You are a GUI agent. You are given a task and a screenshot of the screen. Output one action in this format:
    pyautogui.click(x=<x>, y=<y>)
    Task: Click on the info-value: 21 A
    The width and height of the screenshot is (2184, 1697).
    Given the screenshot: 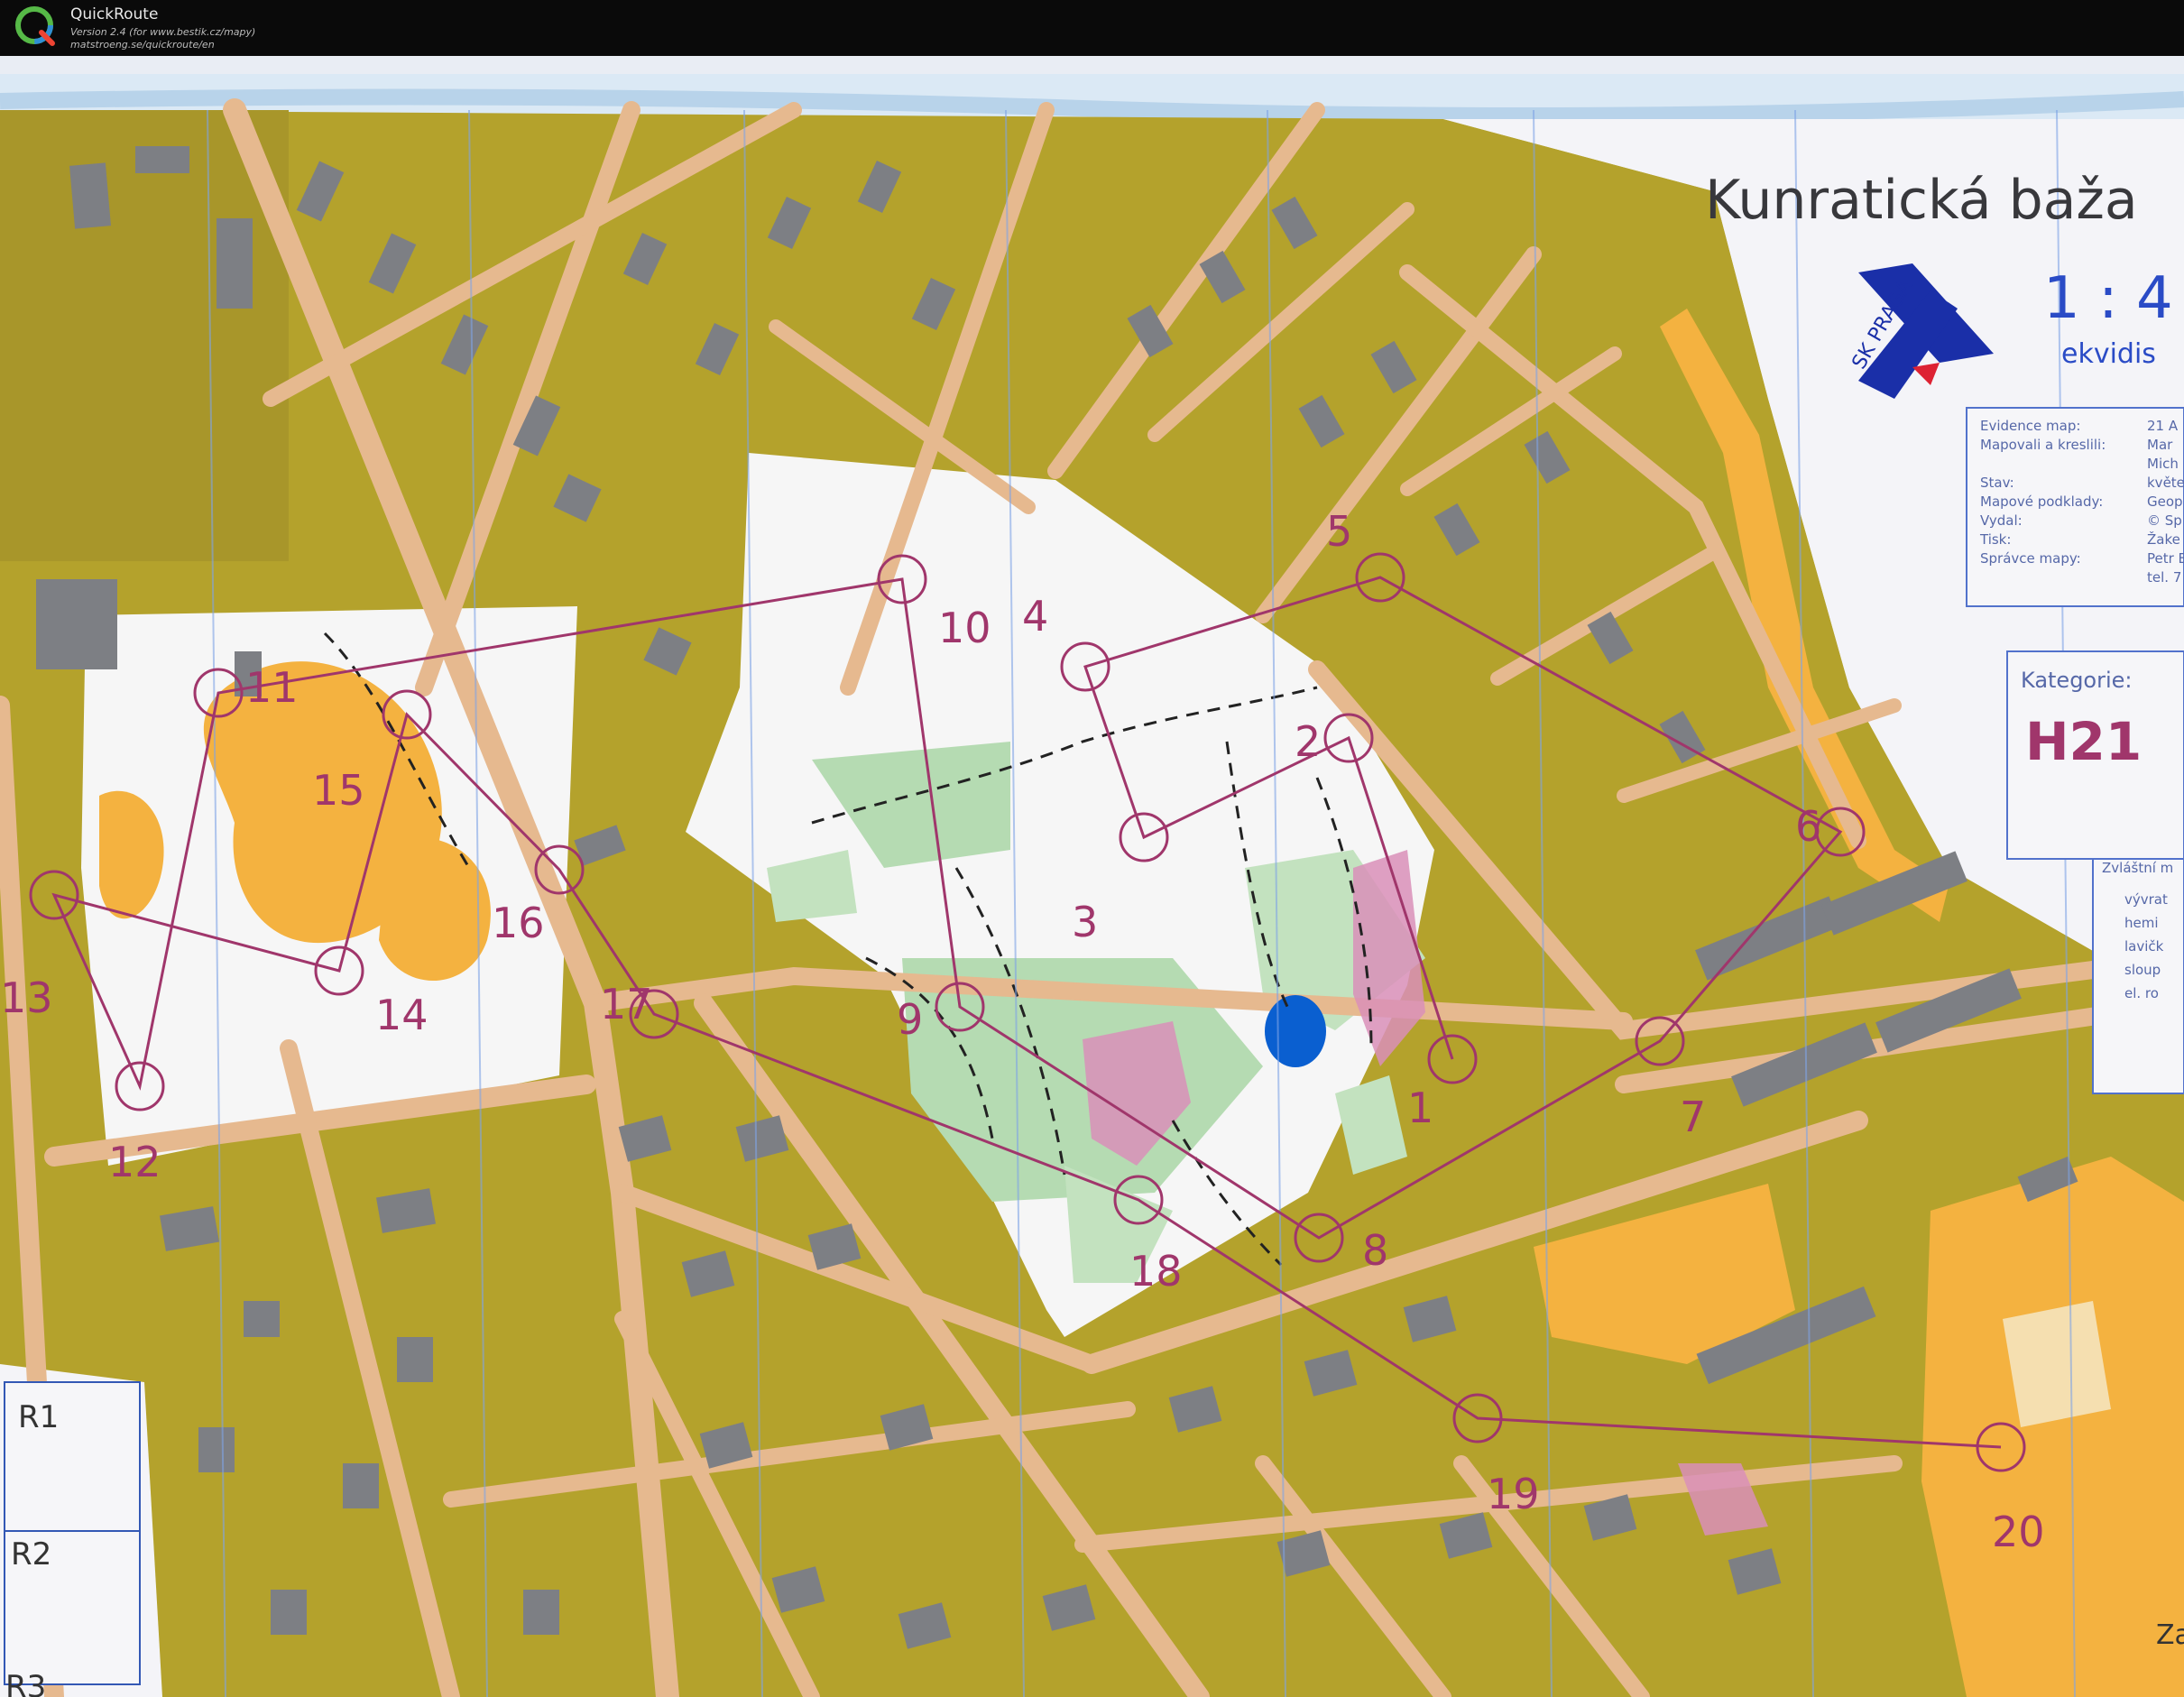 What is the action you would take?
    pyautogui.click(x=2163, y=426)
    